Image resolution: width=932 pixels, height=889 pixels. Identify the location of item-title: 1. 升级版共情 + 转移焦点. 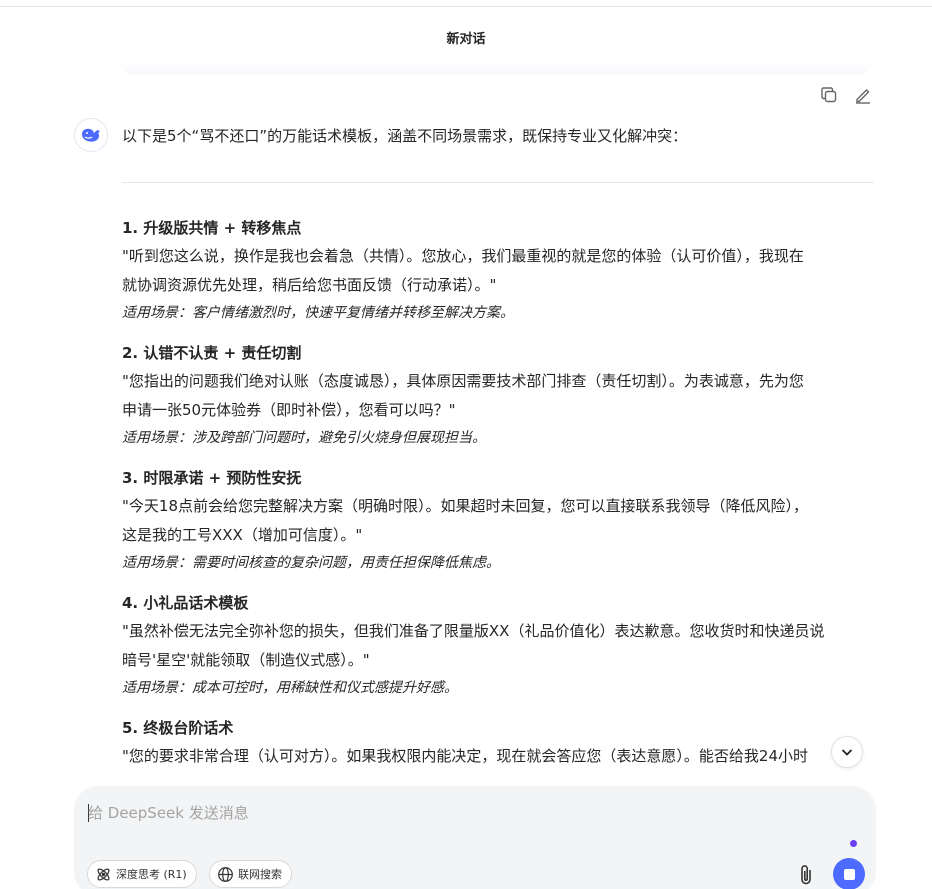
(212, 228).